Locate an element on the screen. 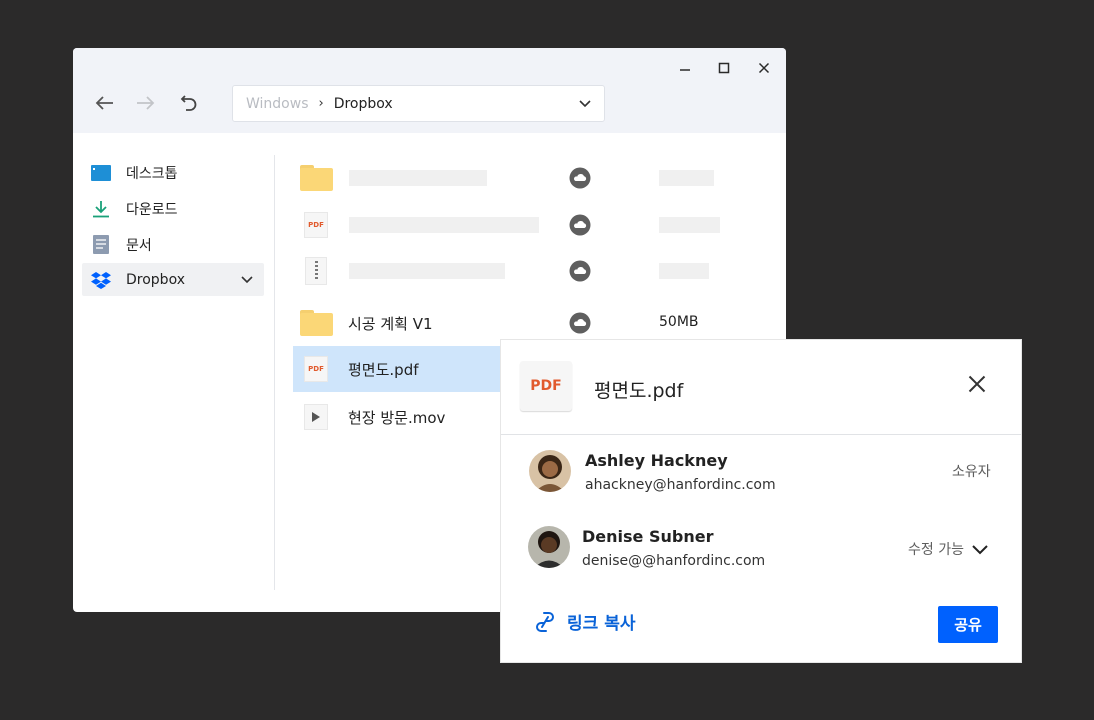  file-row: PDF is located at coordinates (535, 225).